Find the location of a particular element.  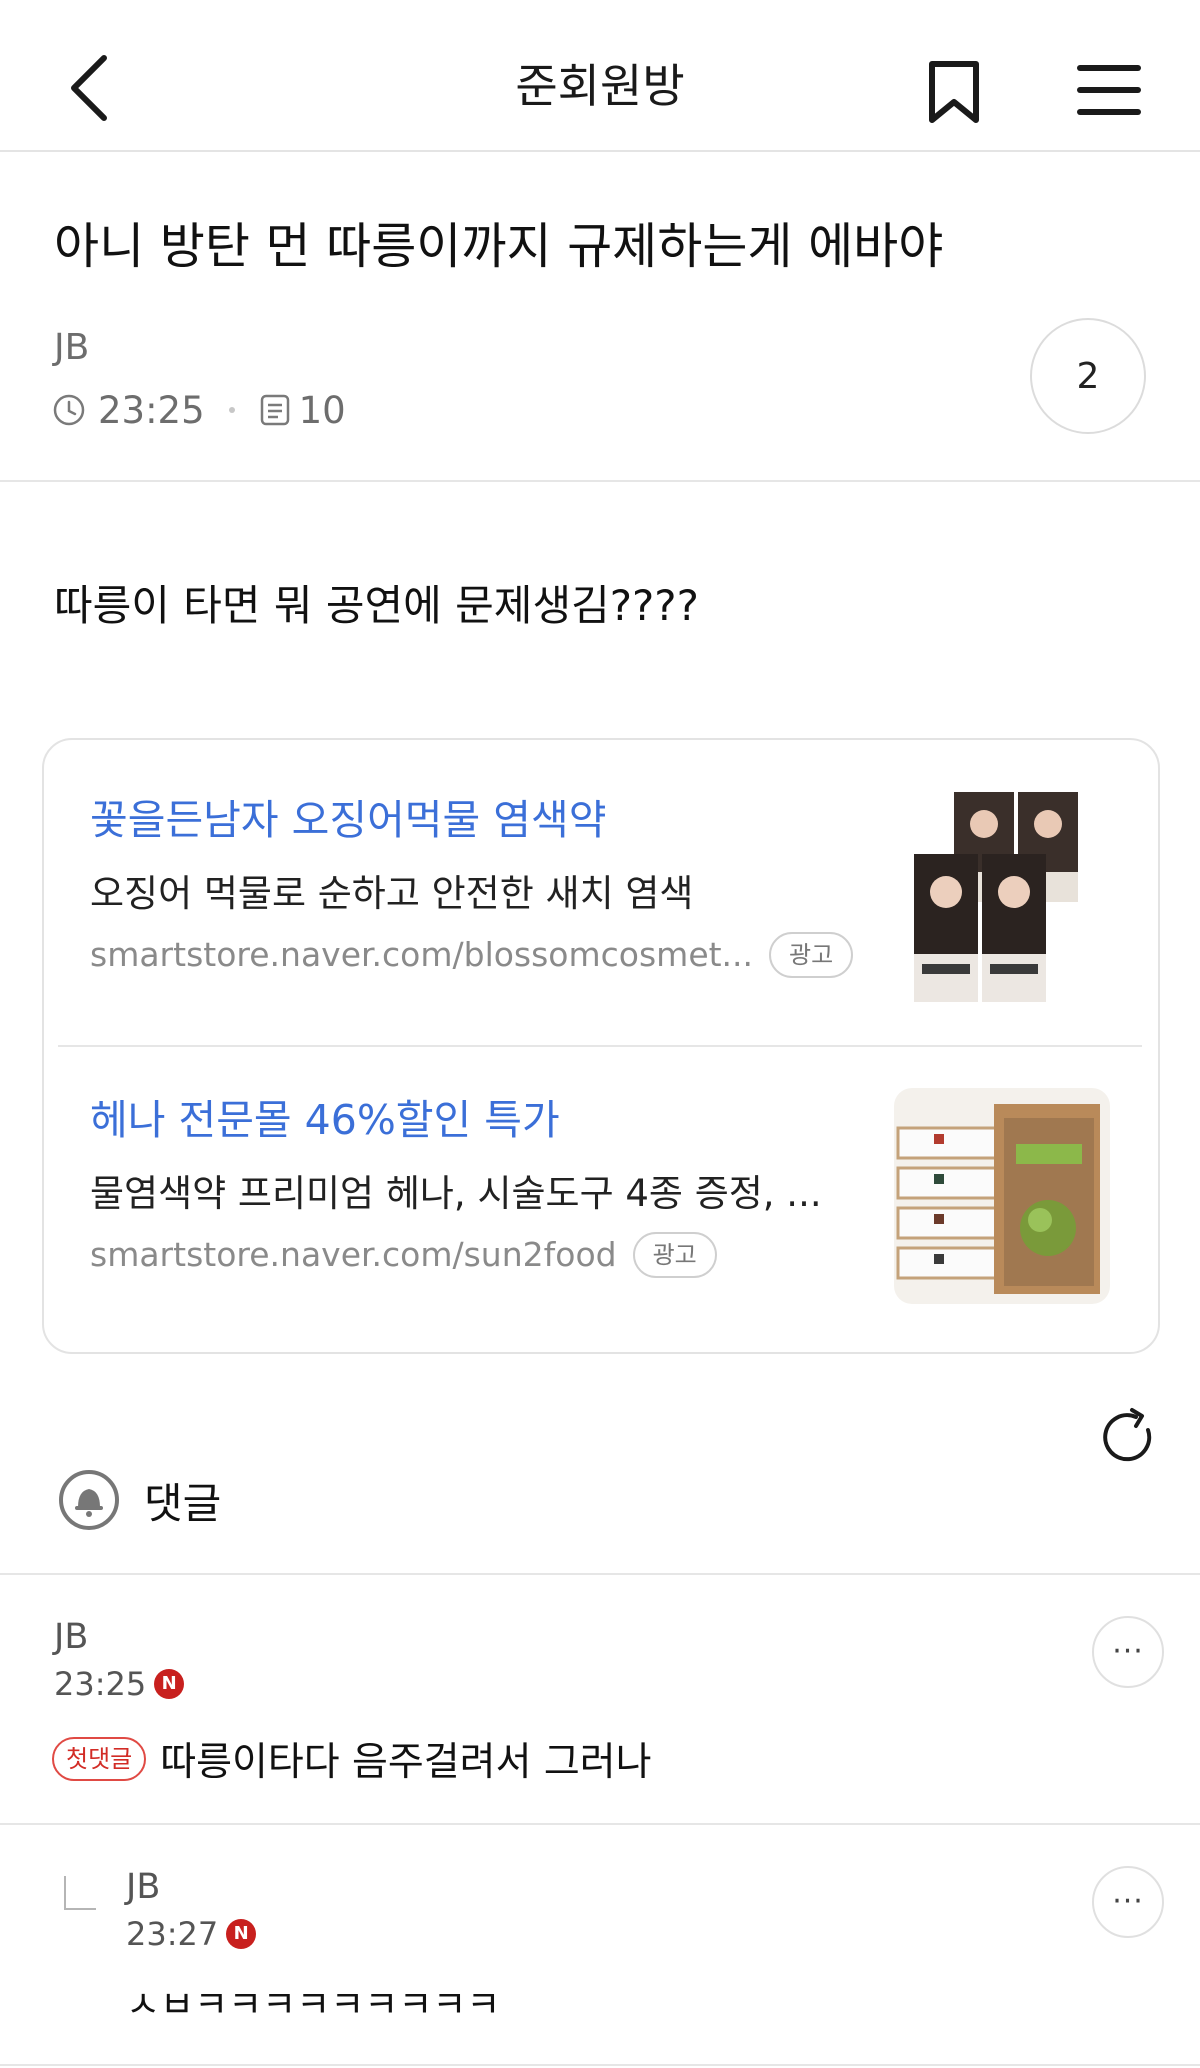

bookmark-icon is located at coordinates (954, 92).